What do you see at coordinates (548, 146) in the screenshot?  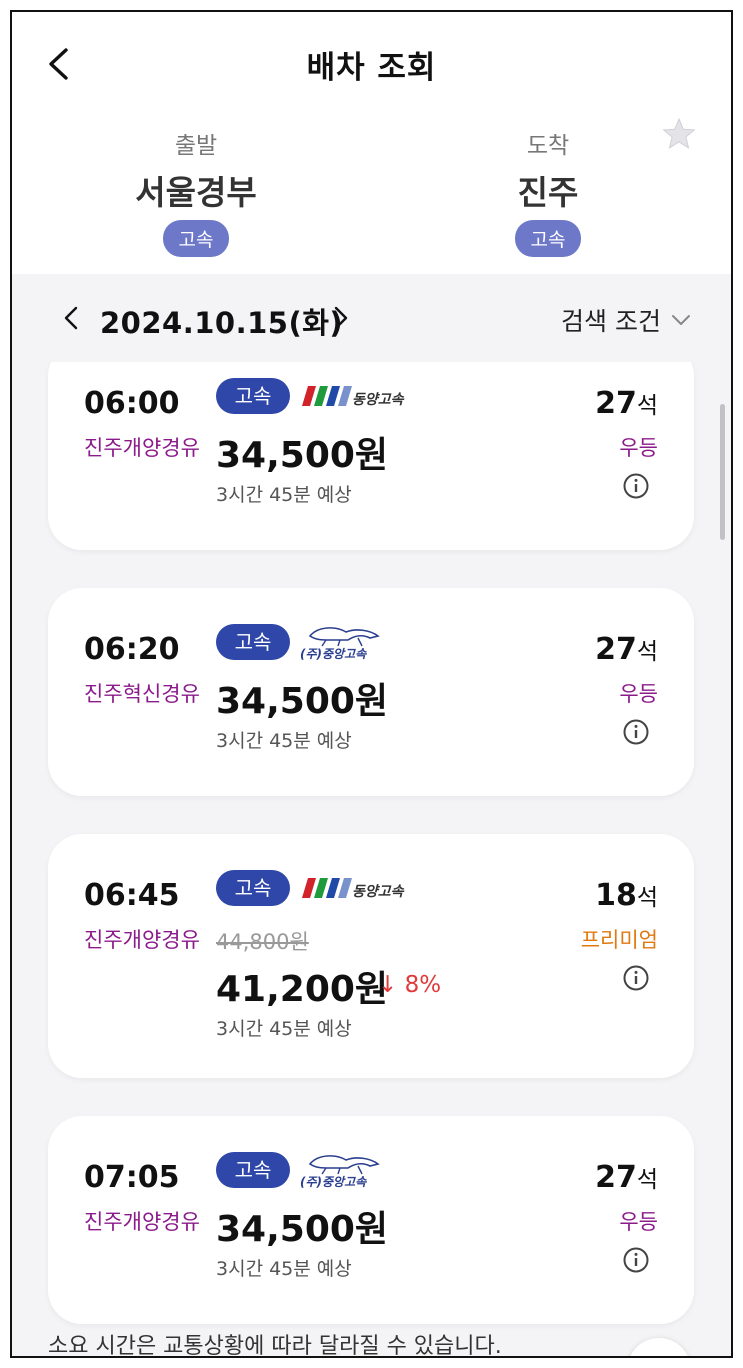 I see `arrival-label: 도착` at bounding box center [548, 146].